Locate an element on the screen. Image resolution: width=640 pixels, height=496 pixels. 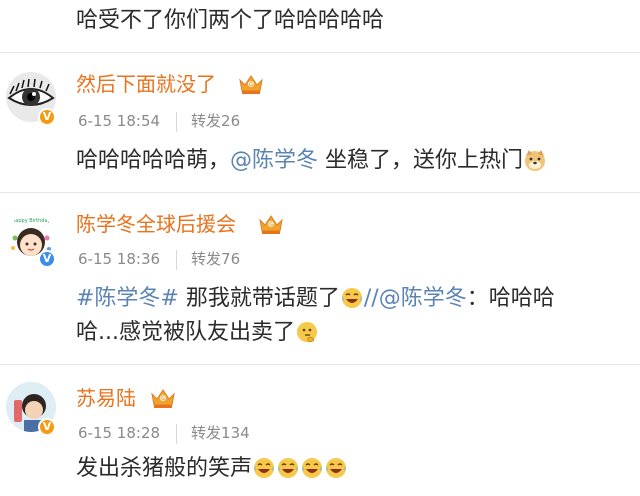
comment-text: 发出杀猪般的笑声 is located at coordinates (212, 469).